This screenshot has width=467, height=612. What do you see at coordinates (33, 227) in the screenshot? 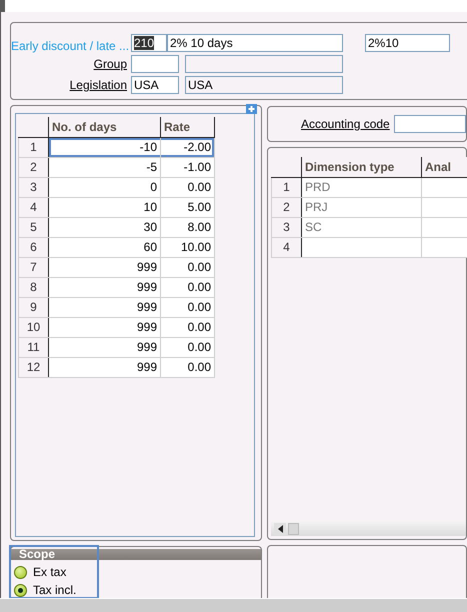
I see `row-number: 5` at bounding box center [33, 227].